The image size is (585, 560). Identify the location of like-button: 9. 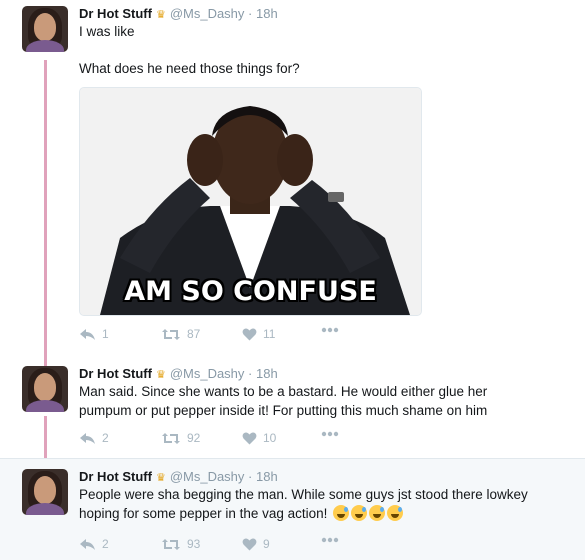
(256, 544).